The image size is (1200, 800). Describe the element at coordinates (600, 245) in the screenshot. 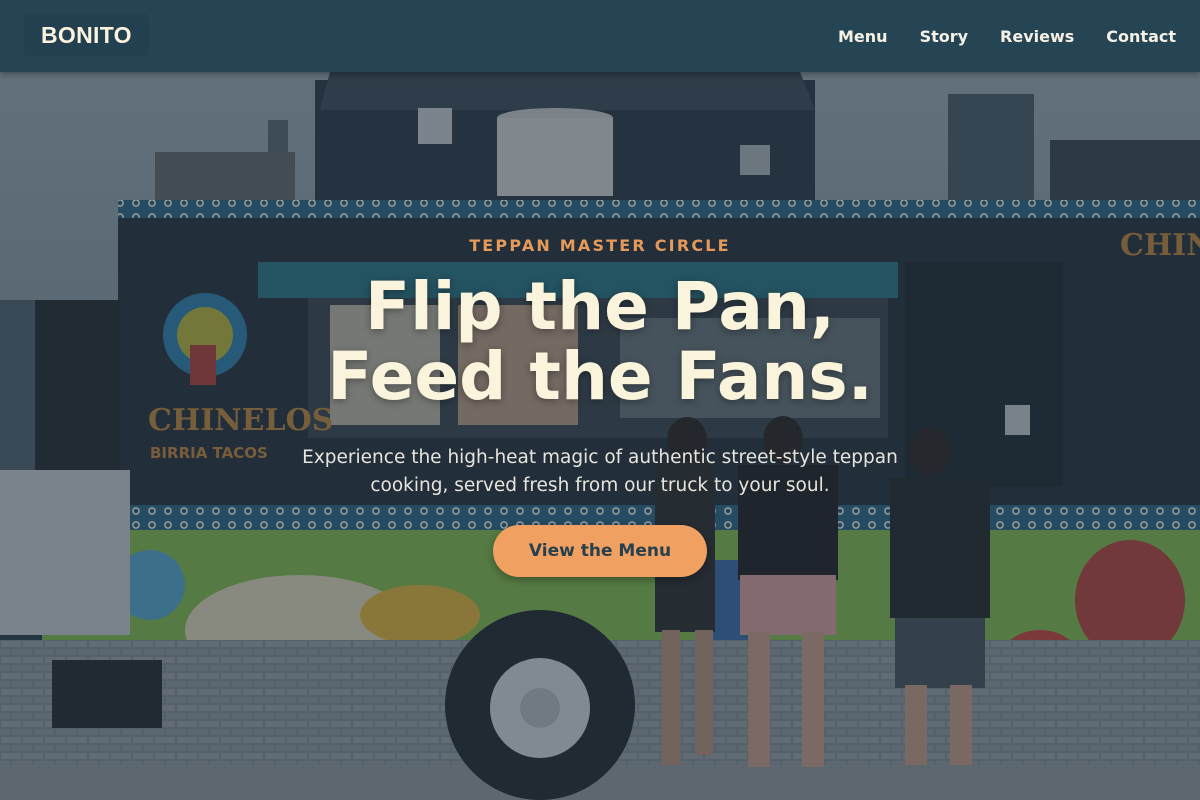

I see `hero-eyebrow: TEPPAN MASTER CIRCLE` at that location.